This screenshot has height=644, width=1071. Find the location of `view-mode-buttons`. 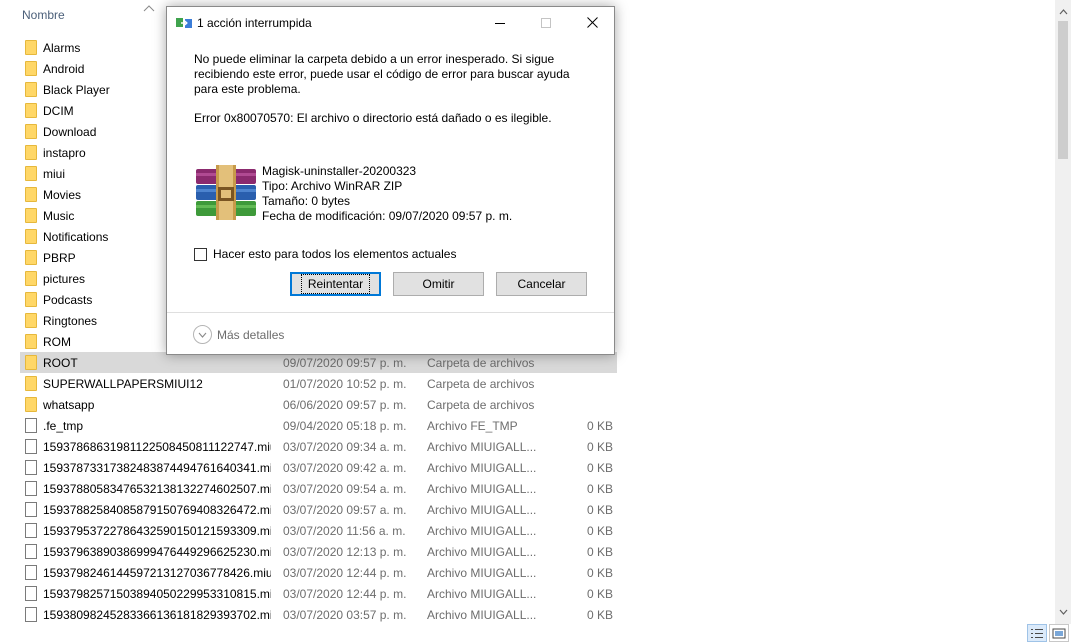

view-mode-buttons is located at coordinates (1048, 633).